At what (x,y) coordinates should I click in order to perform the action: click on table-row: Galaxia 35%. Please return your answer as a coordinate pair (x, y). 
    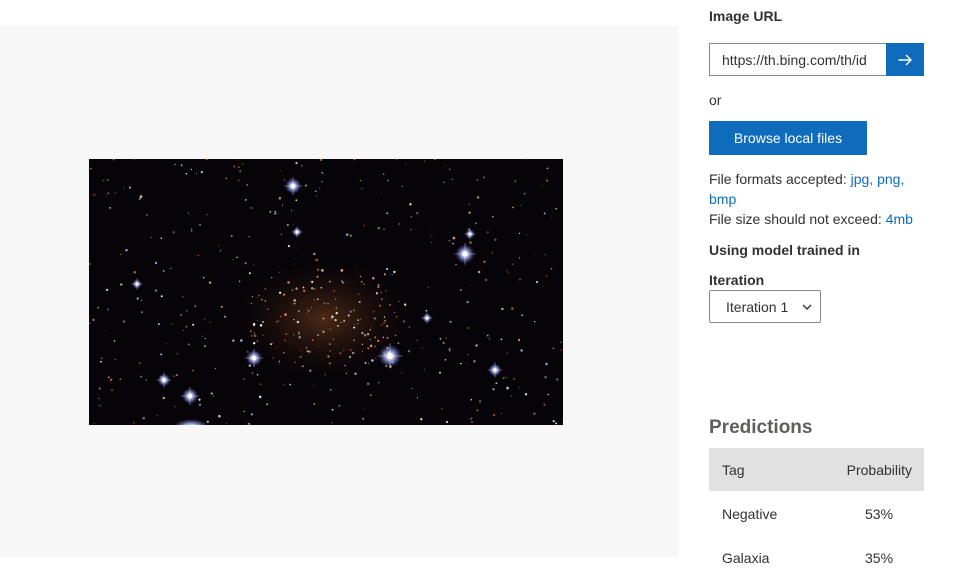
    Looking at the image, I should click on (816, 557).